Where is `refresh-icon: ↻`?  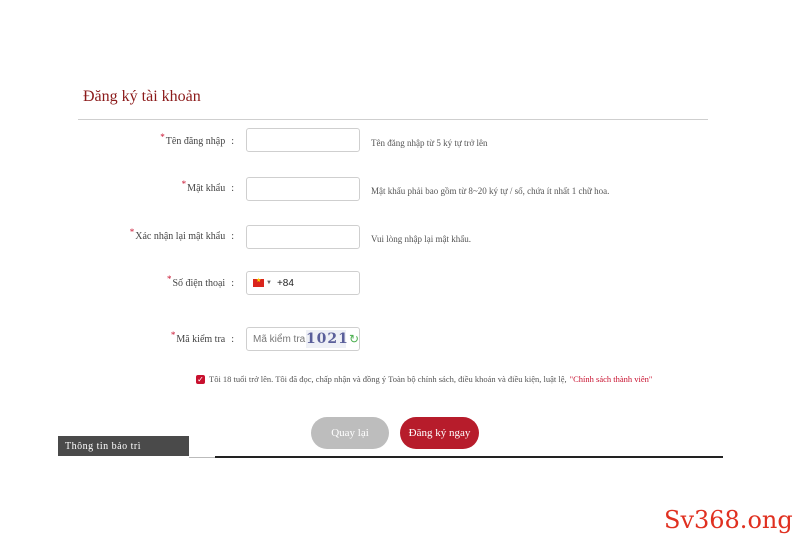
refresh-icon: ↻ is located at coordinates (354, 339).